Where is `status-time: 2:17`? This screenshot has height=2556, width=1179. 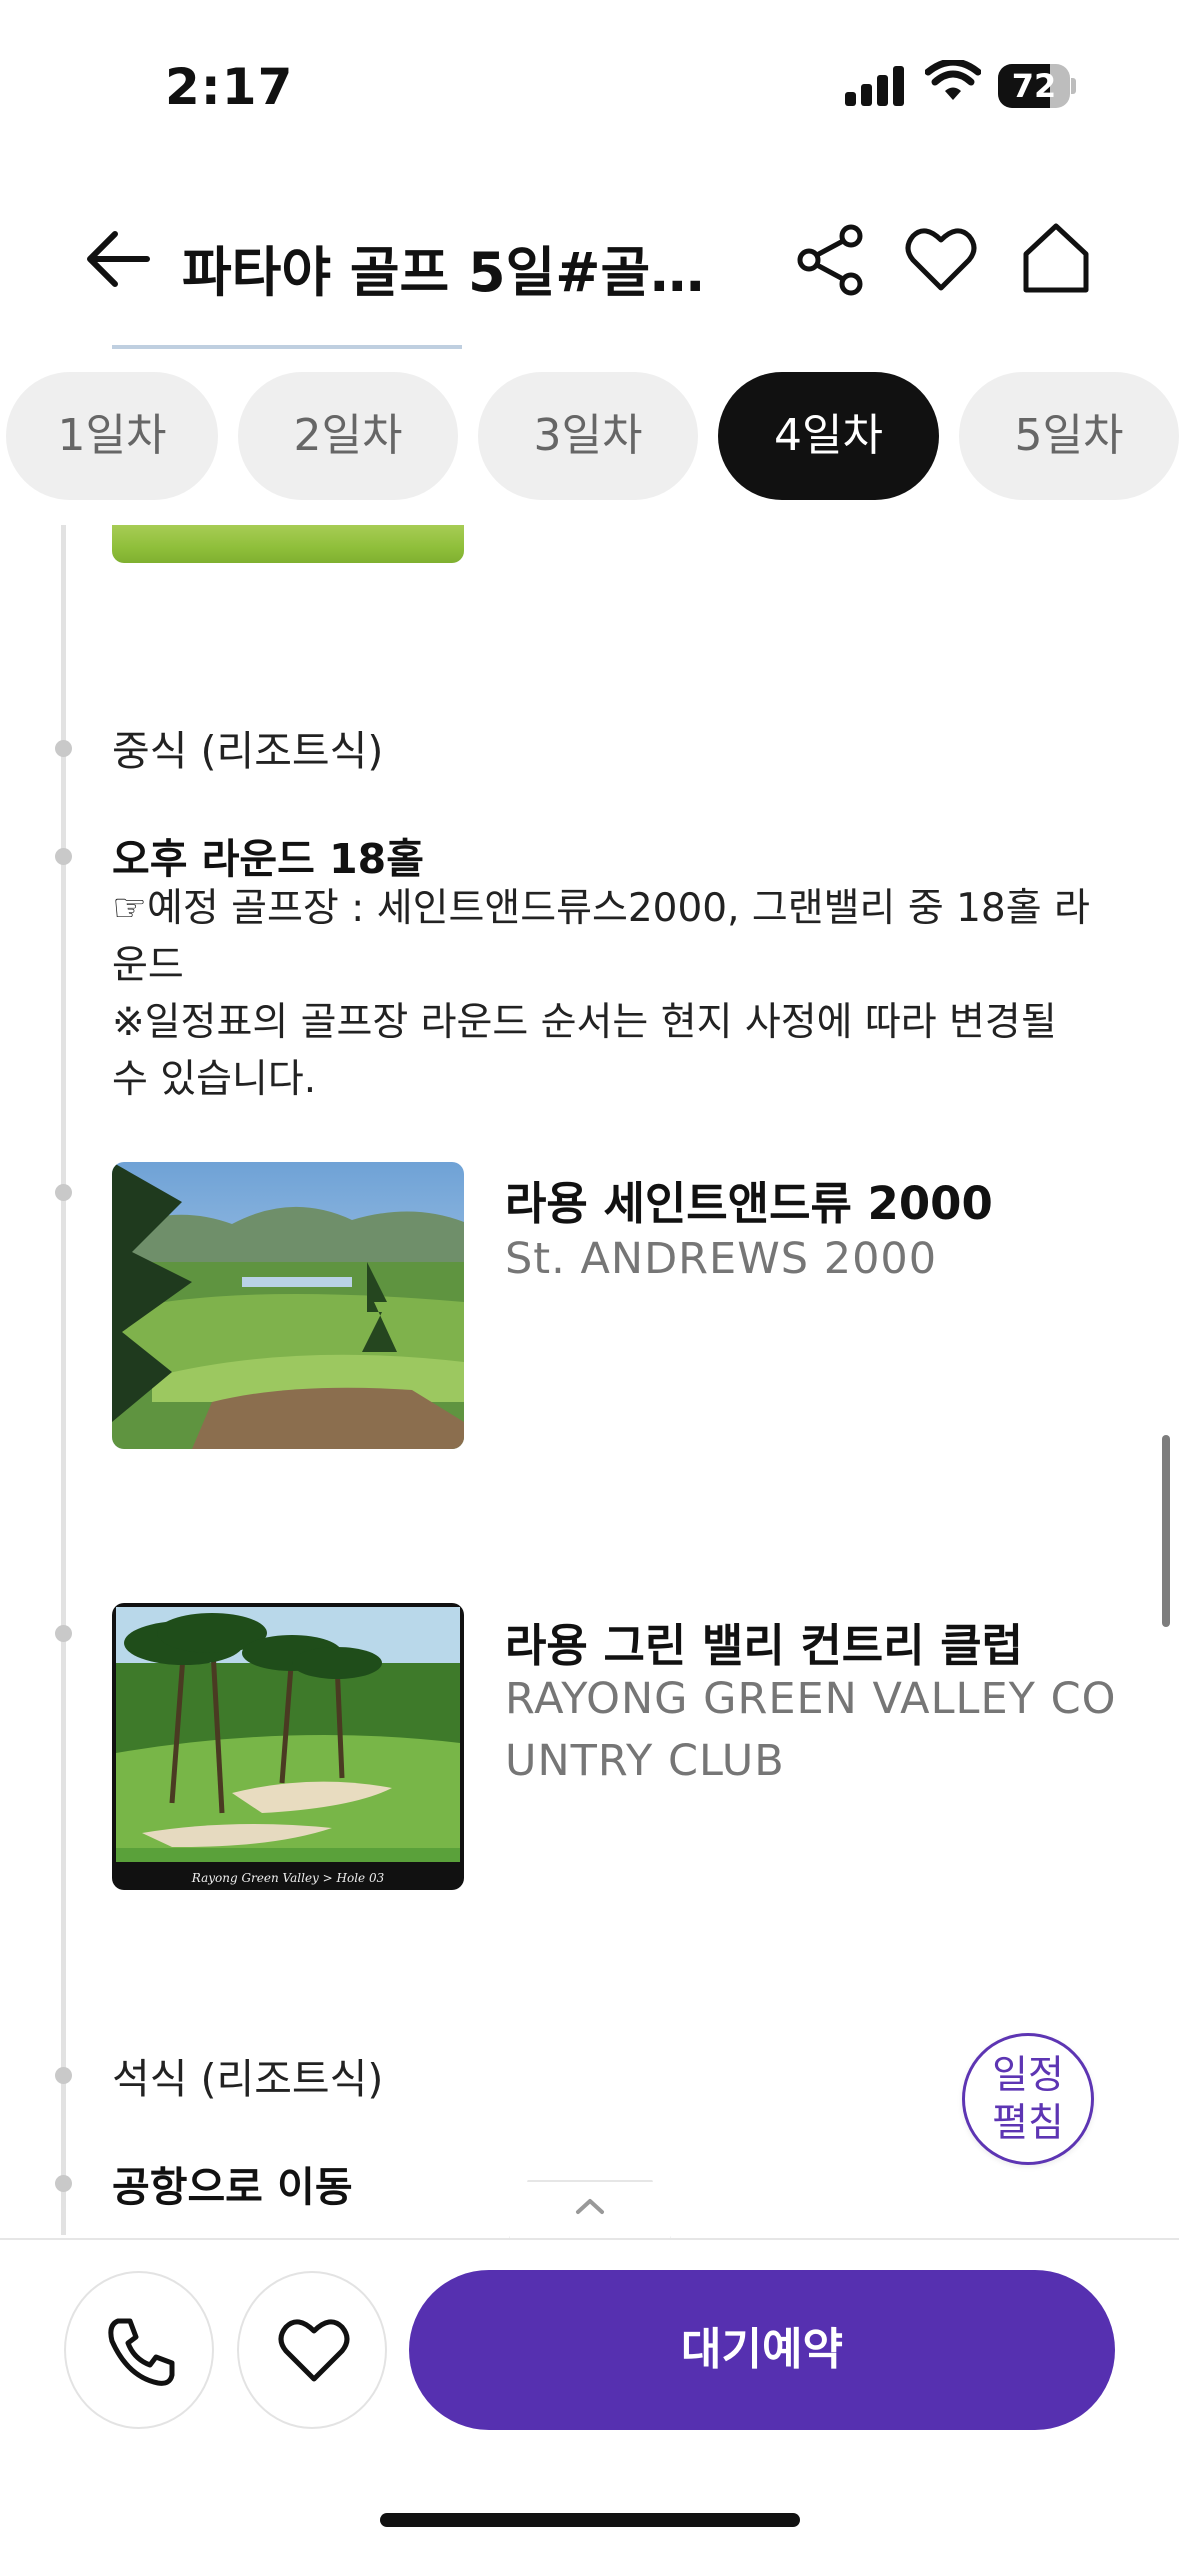 status-time: 2:17 is located at coordinates (229, 87).